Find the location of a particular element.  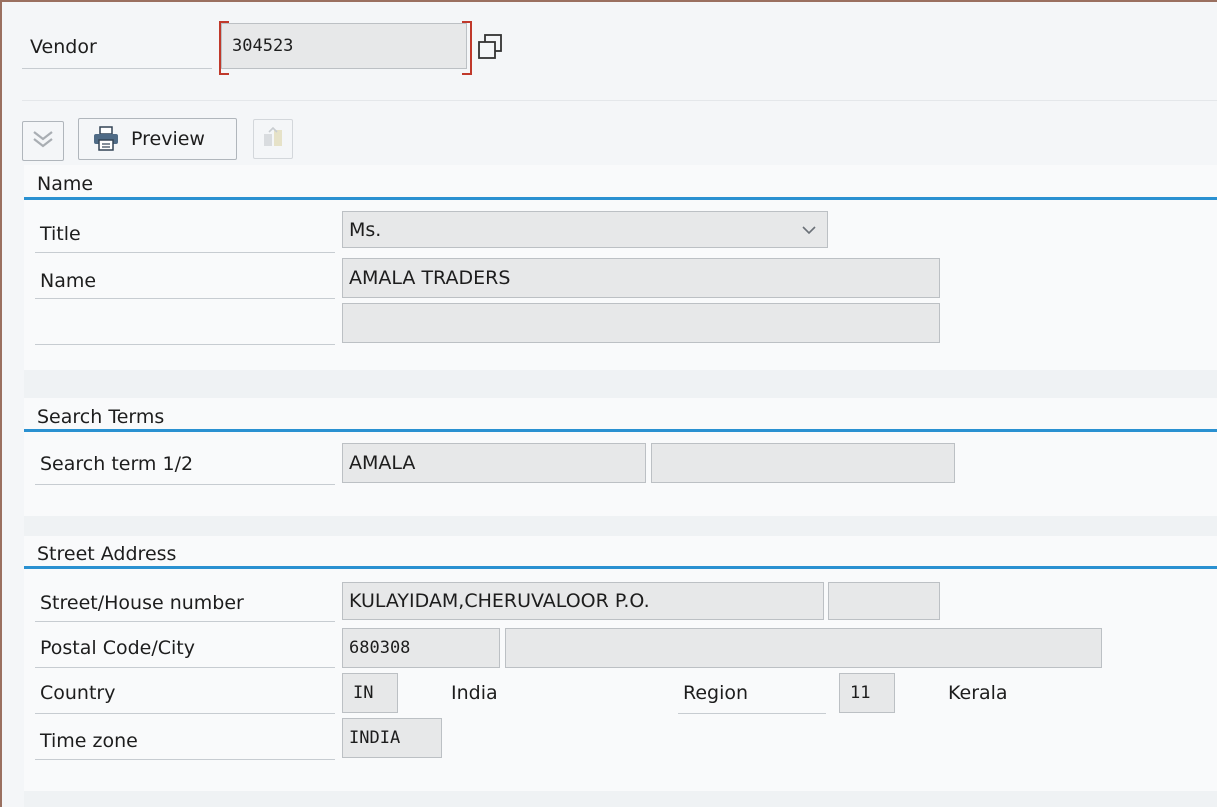

address-section-title: Street Address is located at coordinates (107, 554).